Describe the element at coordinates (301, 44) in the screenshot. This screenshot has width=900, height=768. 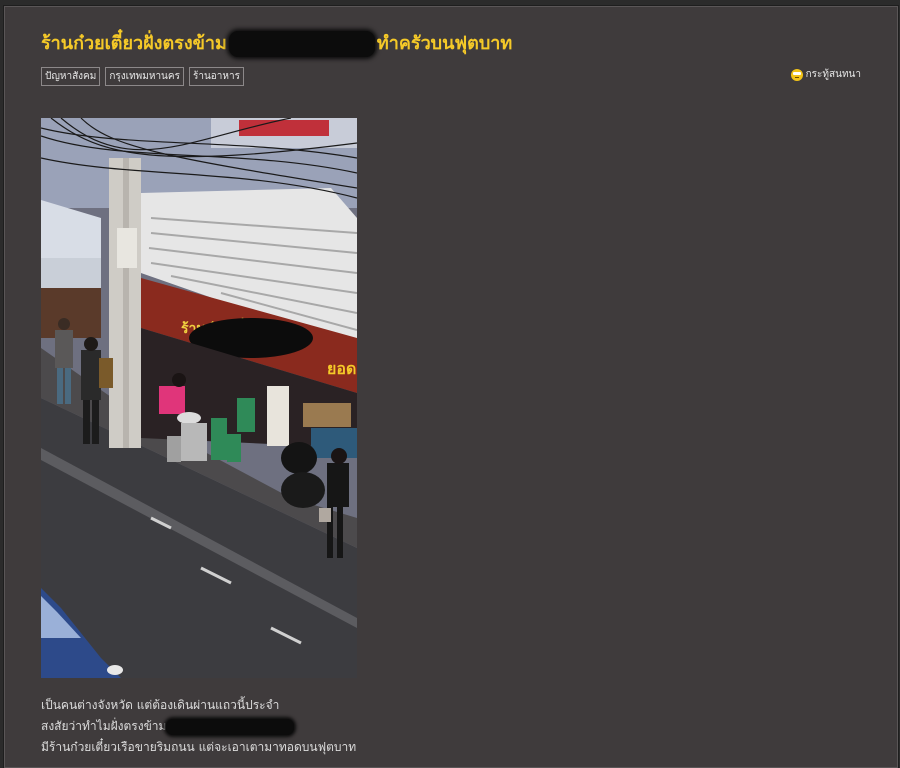
I see `redaction-mark` at that location.